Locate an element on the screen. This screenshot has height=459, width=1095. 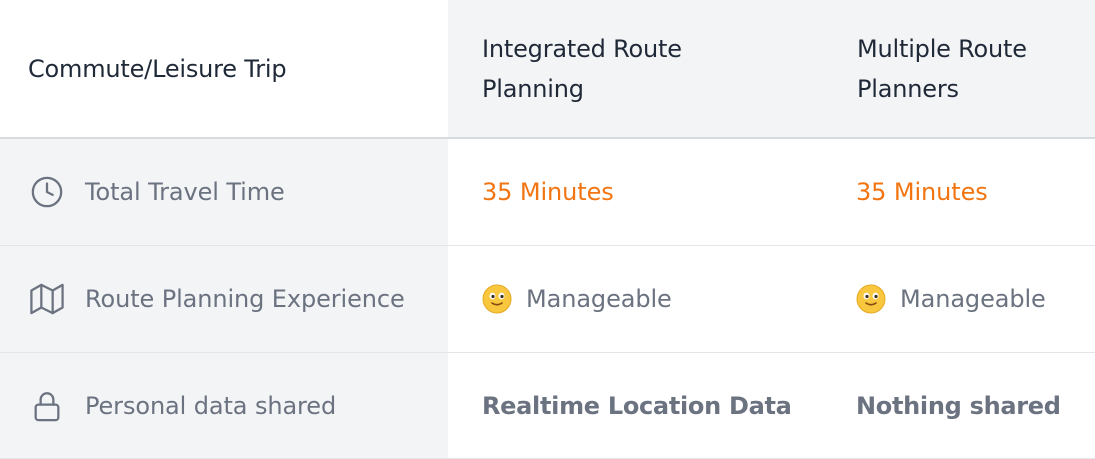
value-cell-travel-time-multiple: 35 Minutes is located at coordinates (959, 192).